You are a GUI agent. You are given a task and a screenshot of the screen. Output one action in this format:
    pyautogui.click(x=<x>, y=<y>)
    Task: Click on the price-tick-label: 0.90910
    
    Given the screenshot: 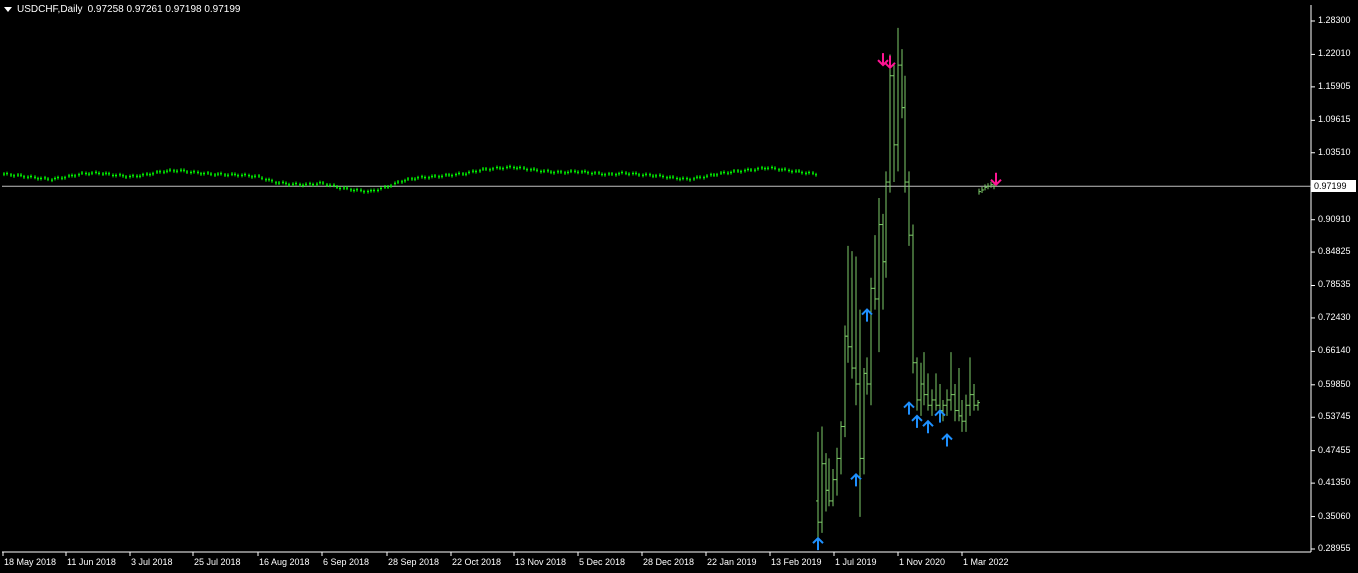 What is the action you would take?
    pyautogui.click(x=1334, y=218)
    